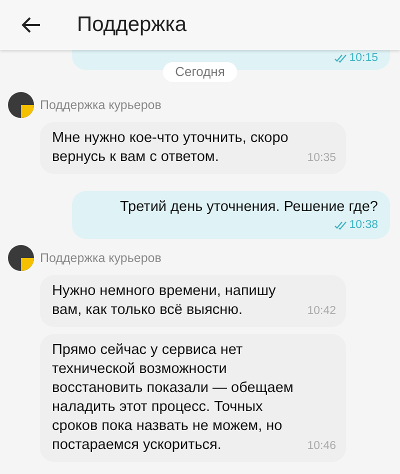 Image resolution: width=400 pixels, height=474 pixels. What do you see at coordinates (132, 25) in the screenshot?
I see `screen-title: Поддержка` at bounding box center [132, 25].